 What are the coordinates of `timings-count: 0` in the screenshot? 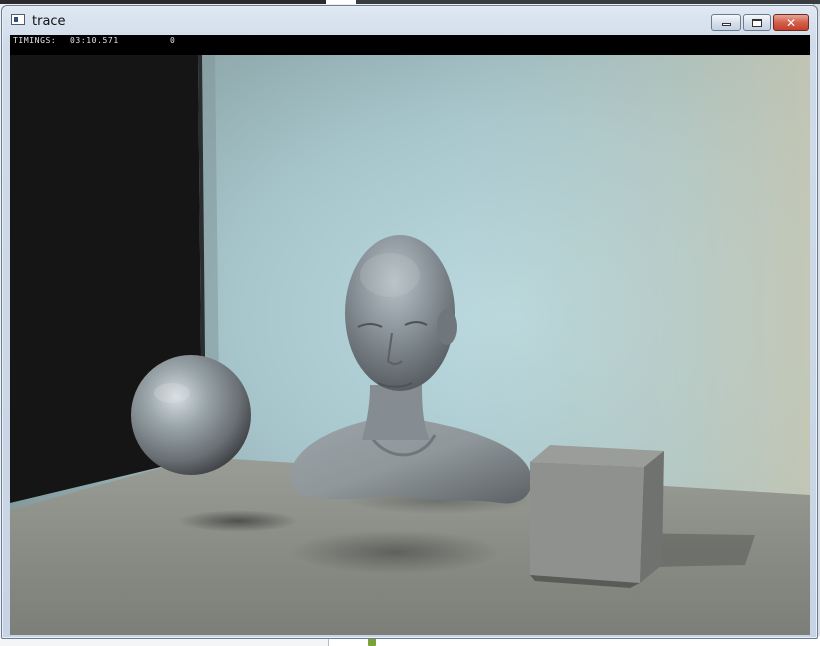 It's located at (173, 40).